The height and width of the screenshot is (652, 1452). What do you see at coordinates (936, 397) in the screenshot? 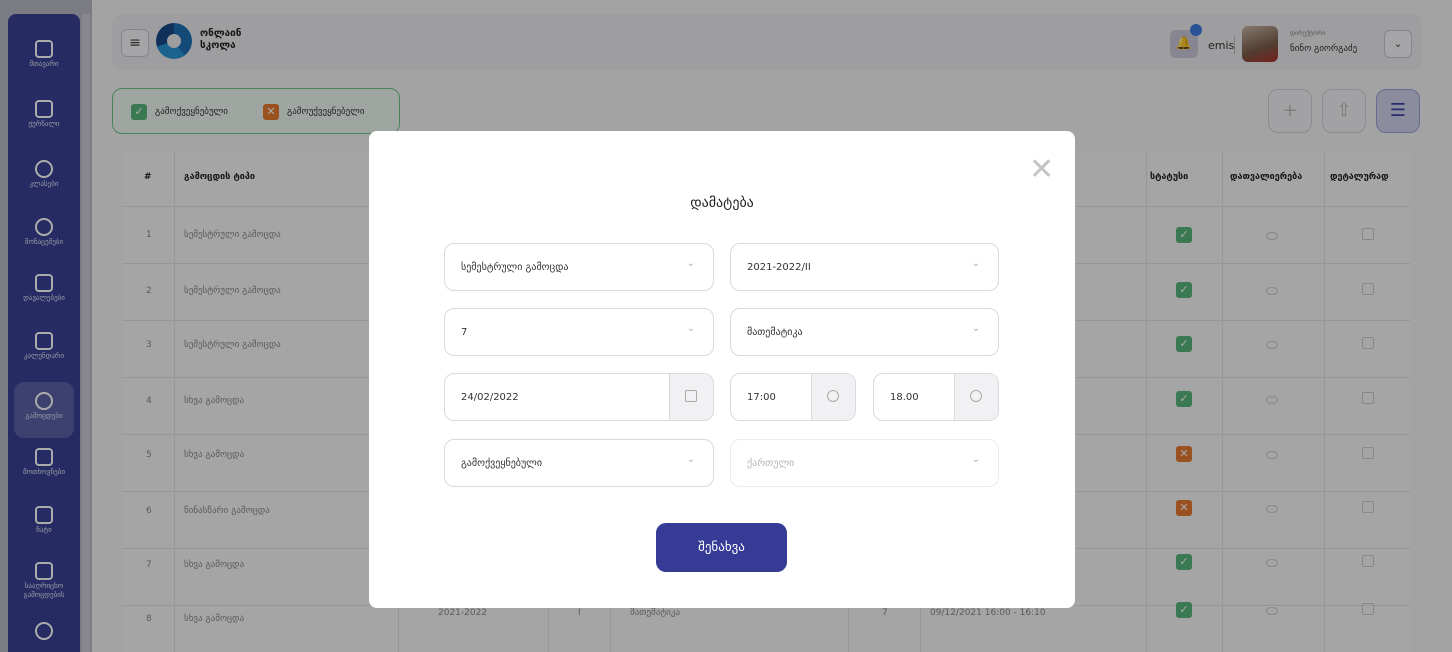
I see `end-time-picker: 18.00` at bounding box center [936, 397].